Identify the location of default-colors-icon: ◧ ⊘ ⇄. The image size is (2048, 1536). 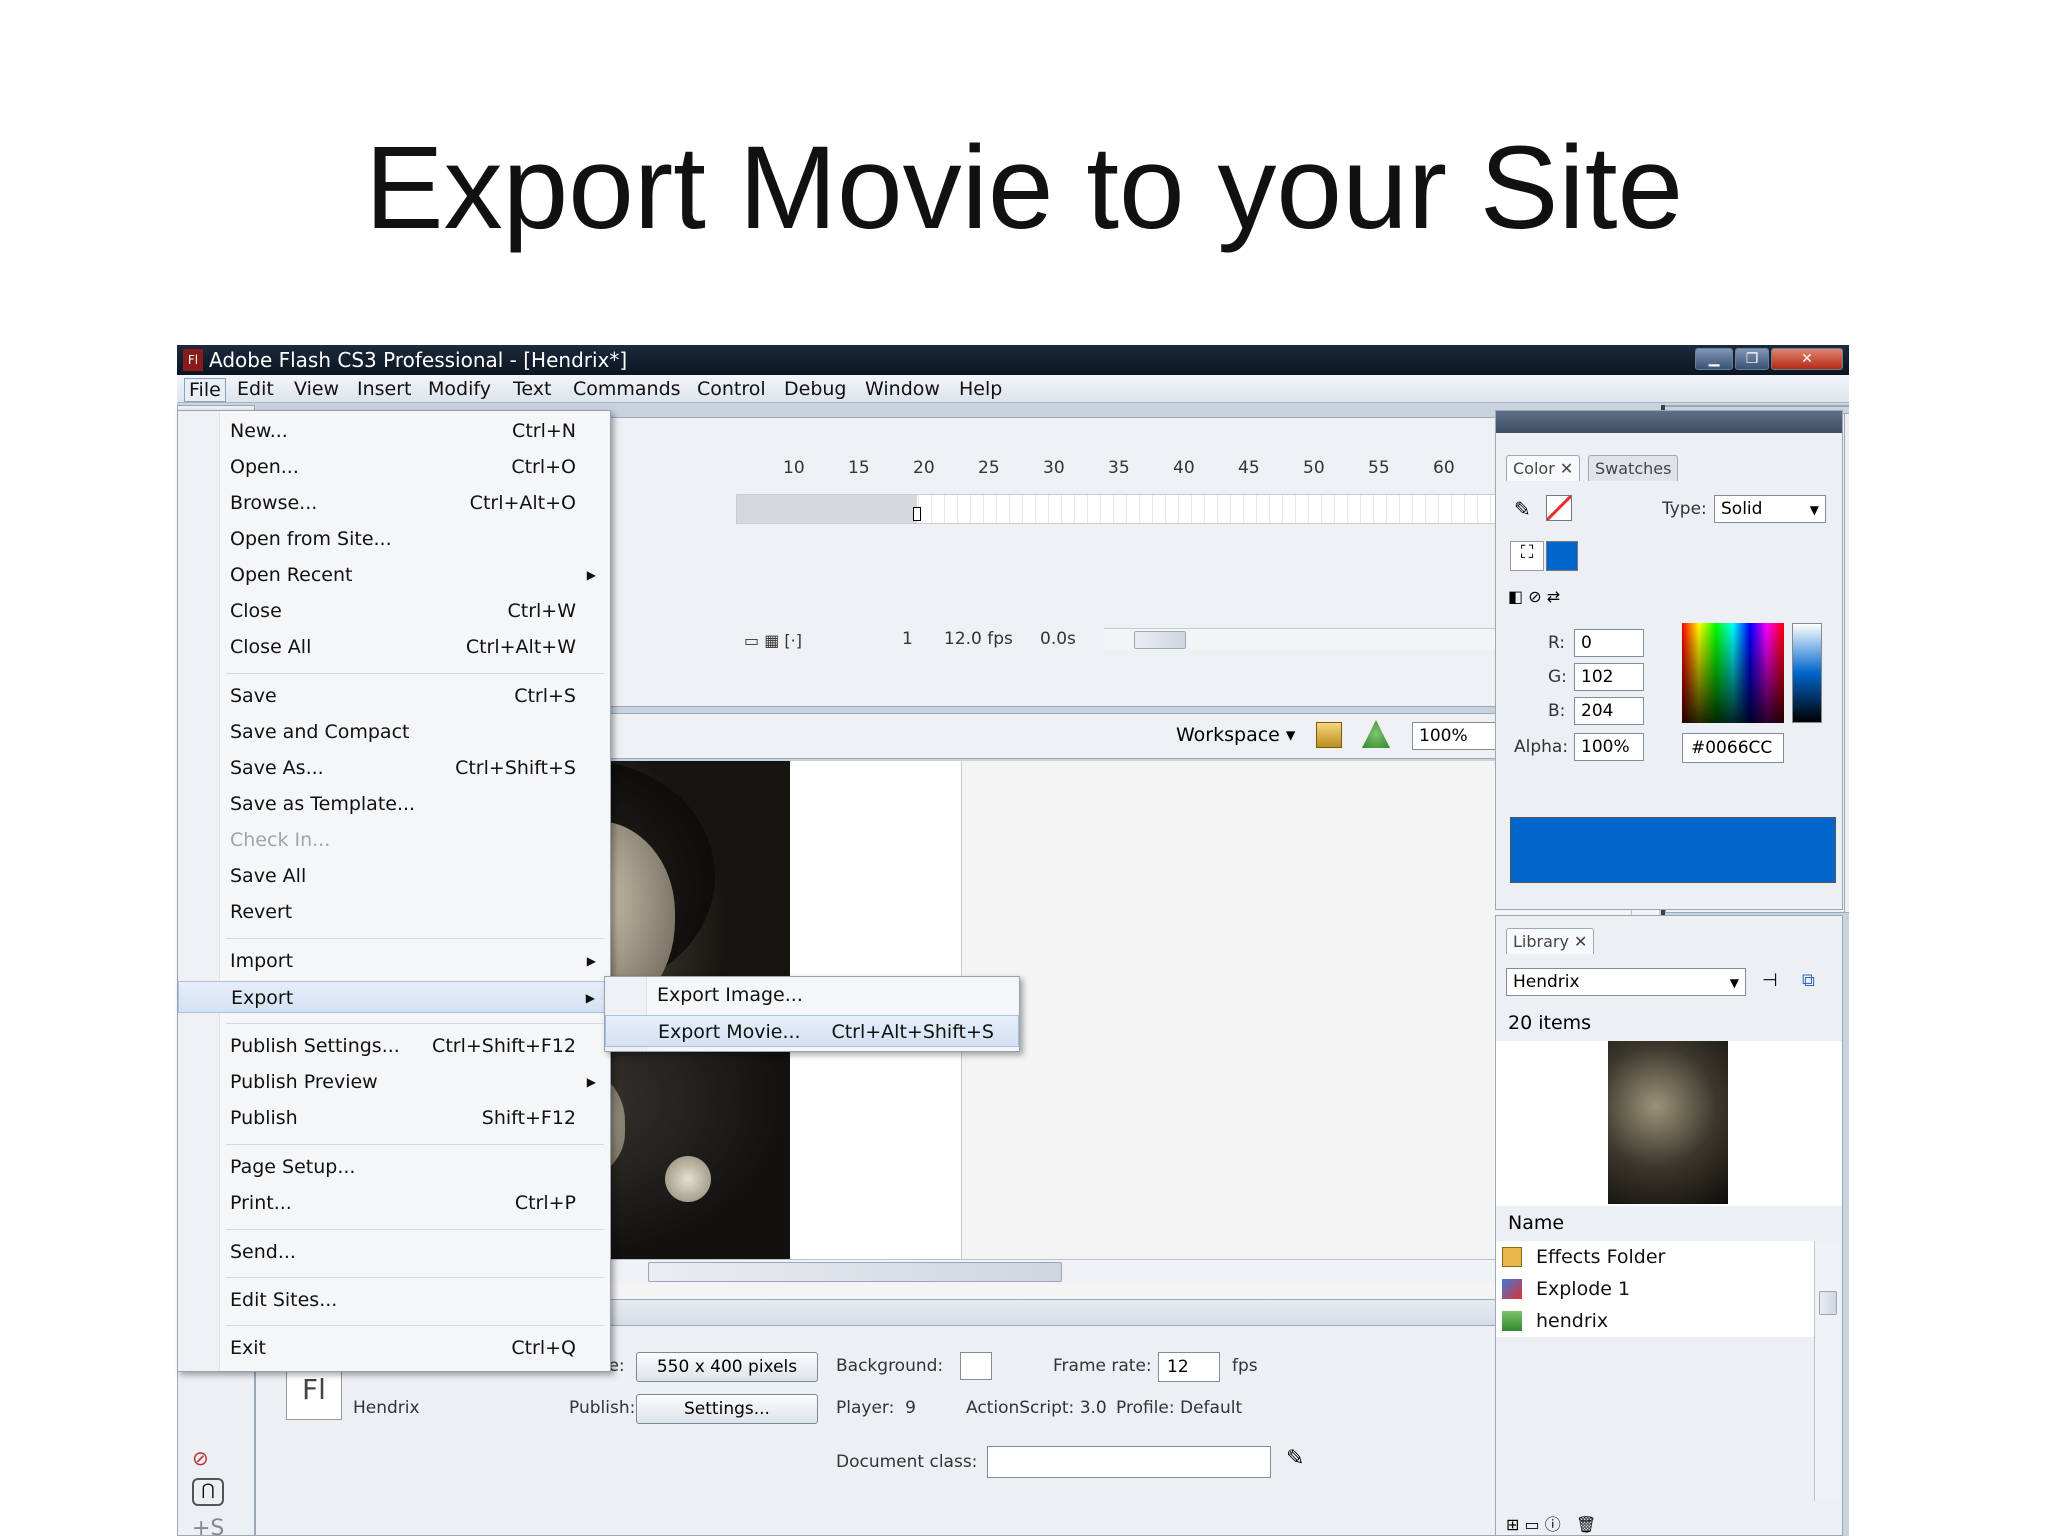
(1534, 596).